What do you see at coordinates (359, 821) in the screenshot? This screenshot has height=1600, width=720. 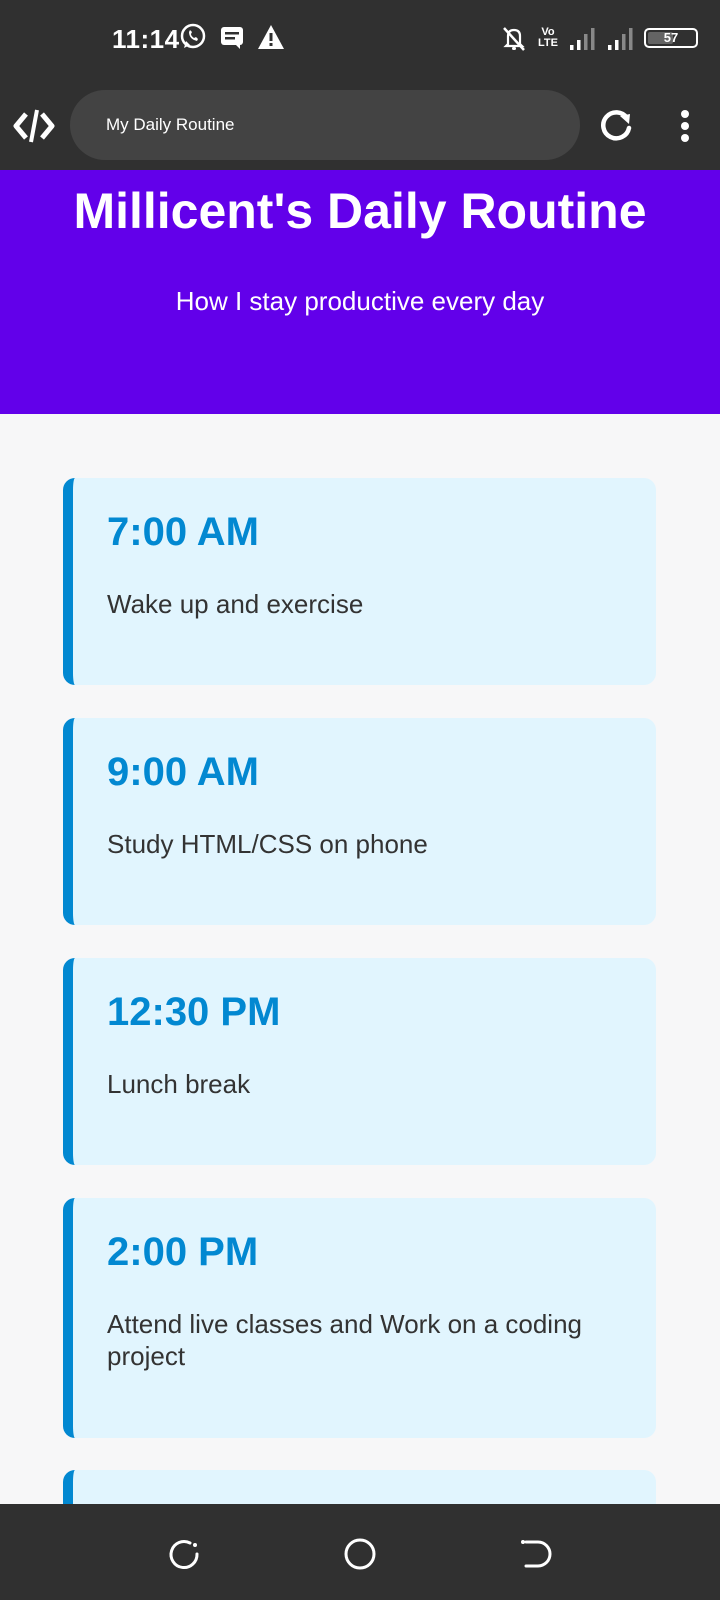 I see `routine-card: 9:00 AM Study HTML/CSS on phone` at bounding box center [359, 821].